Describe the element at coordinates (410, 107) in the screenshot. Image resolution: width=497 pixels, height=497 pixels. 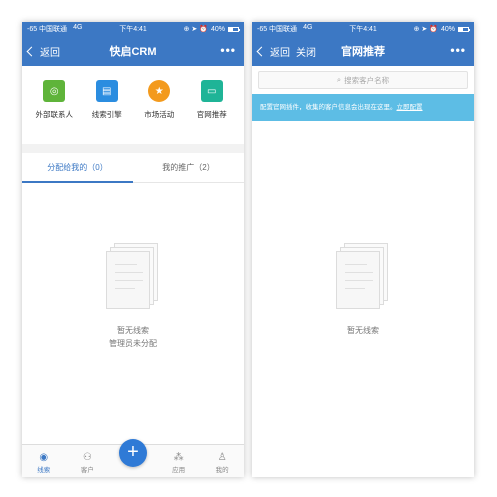
I see `configure-now-link: 立即配置` at that location.